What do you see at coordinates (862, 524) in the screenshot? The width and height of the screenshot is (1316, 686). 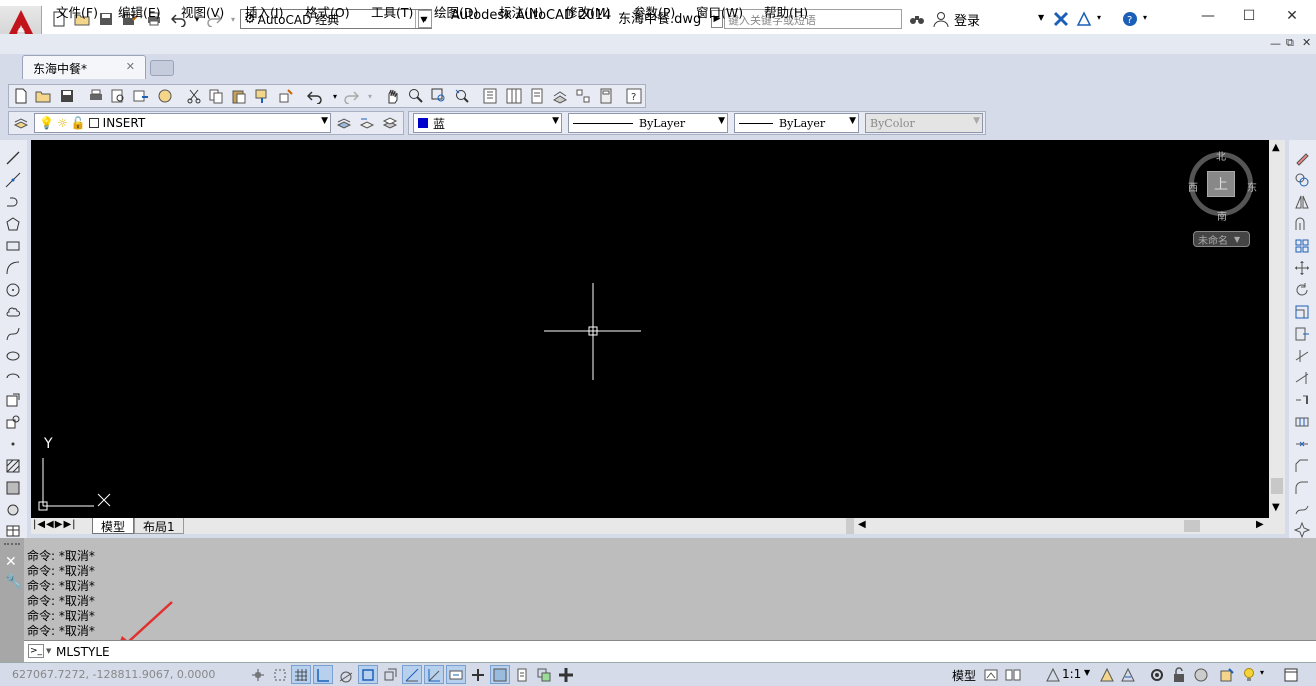 I see `scroll-left-icon: ◀` at bounding box center [862, 524].